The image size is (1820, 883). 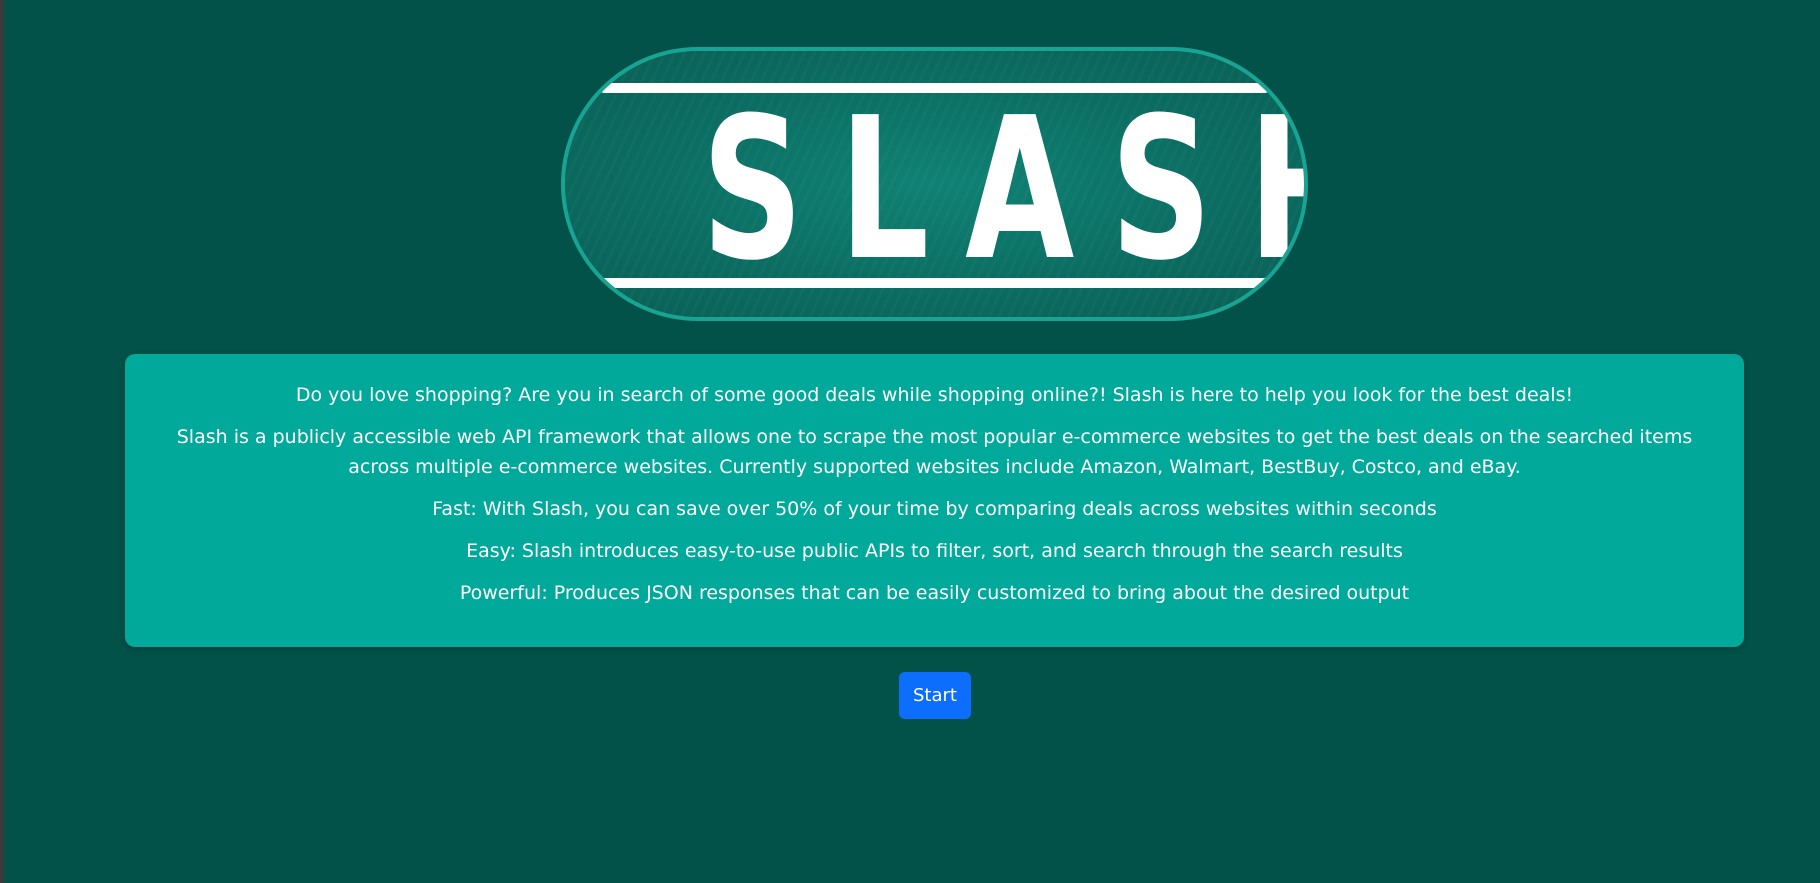 I want to click on slash-logo: SLASH, so click(x=934, y=184).